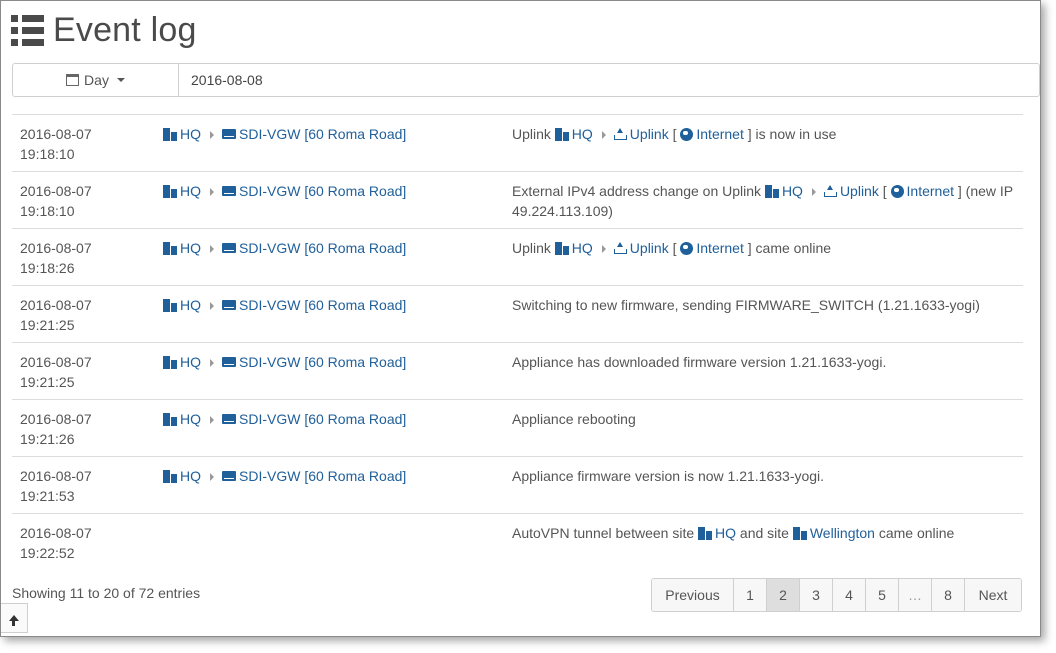 This screenshot has width=1056, height=653. Describe the element at coordinates (56, 258) in the screenshot. I see `event-timestamp: 2016-08-07 19:18:26` at that location.